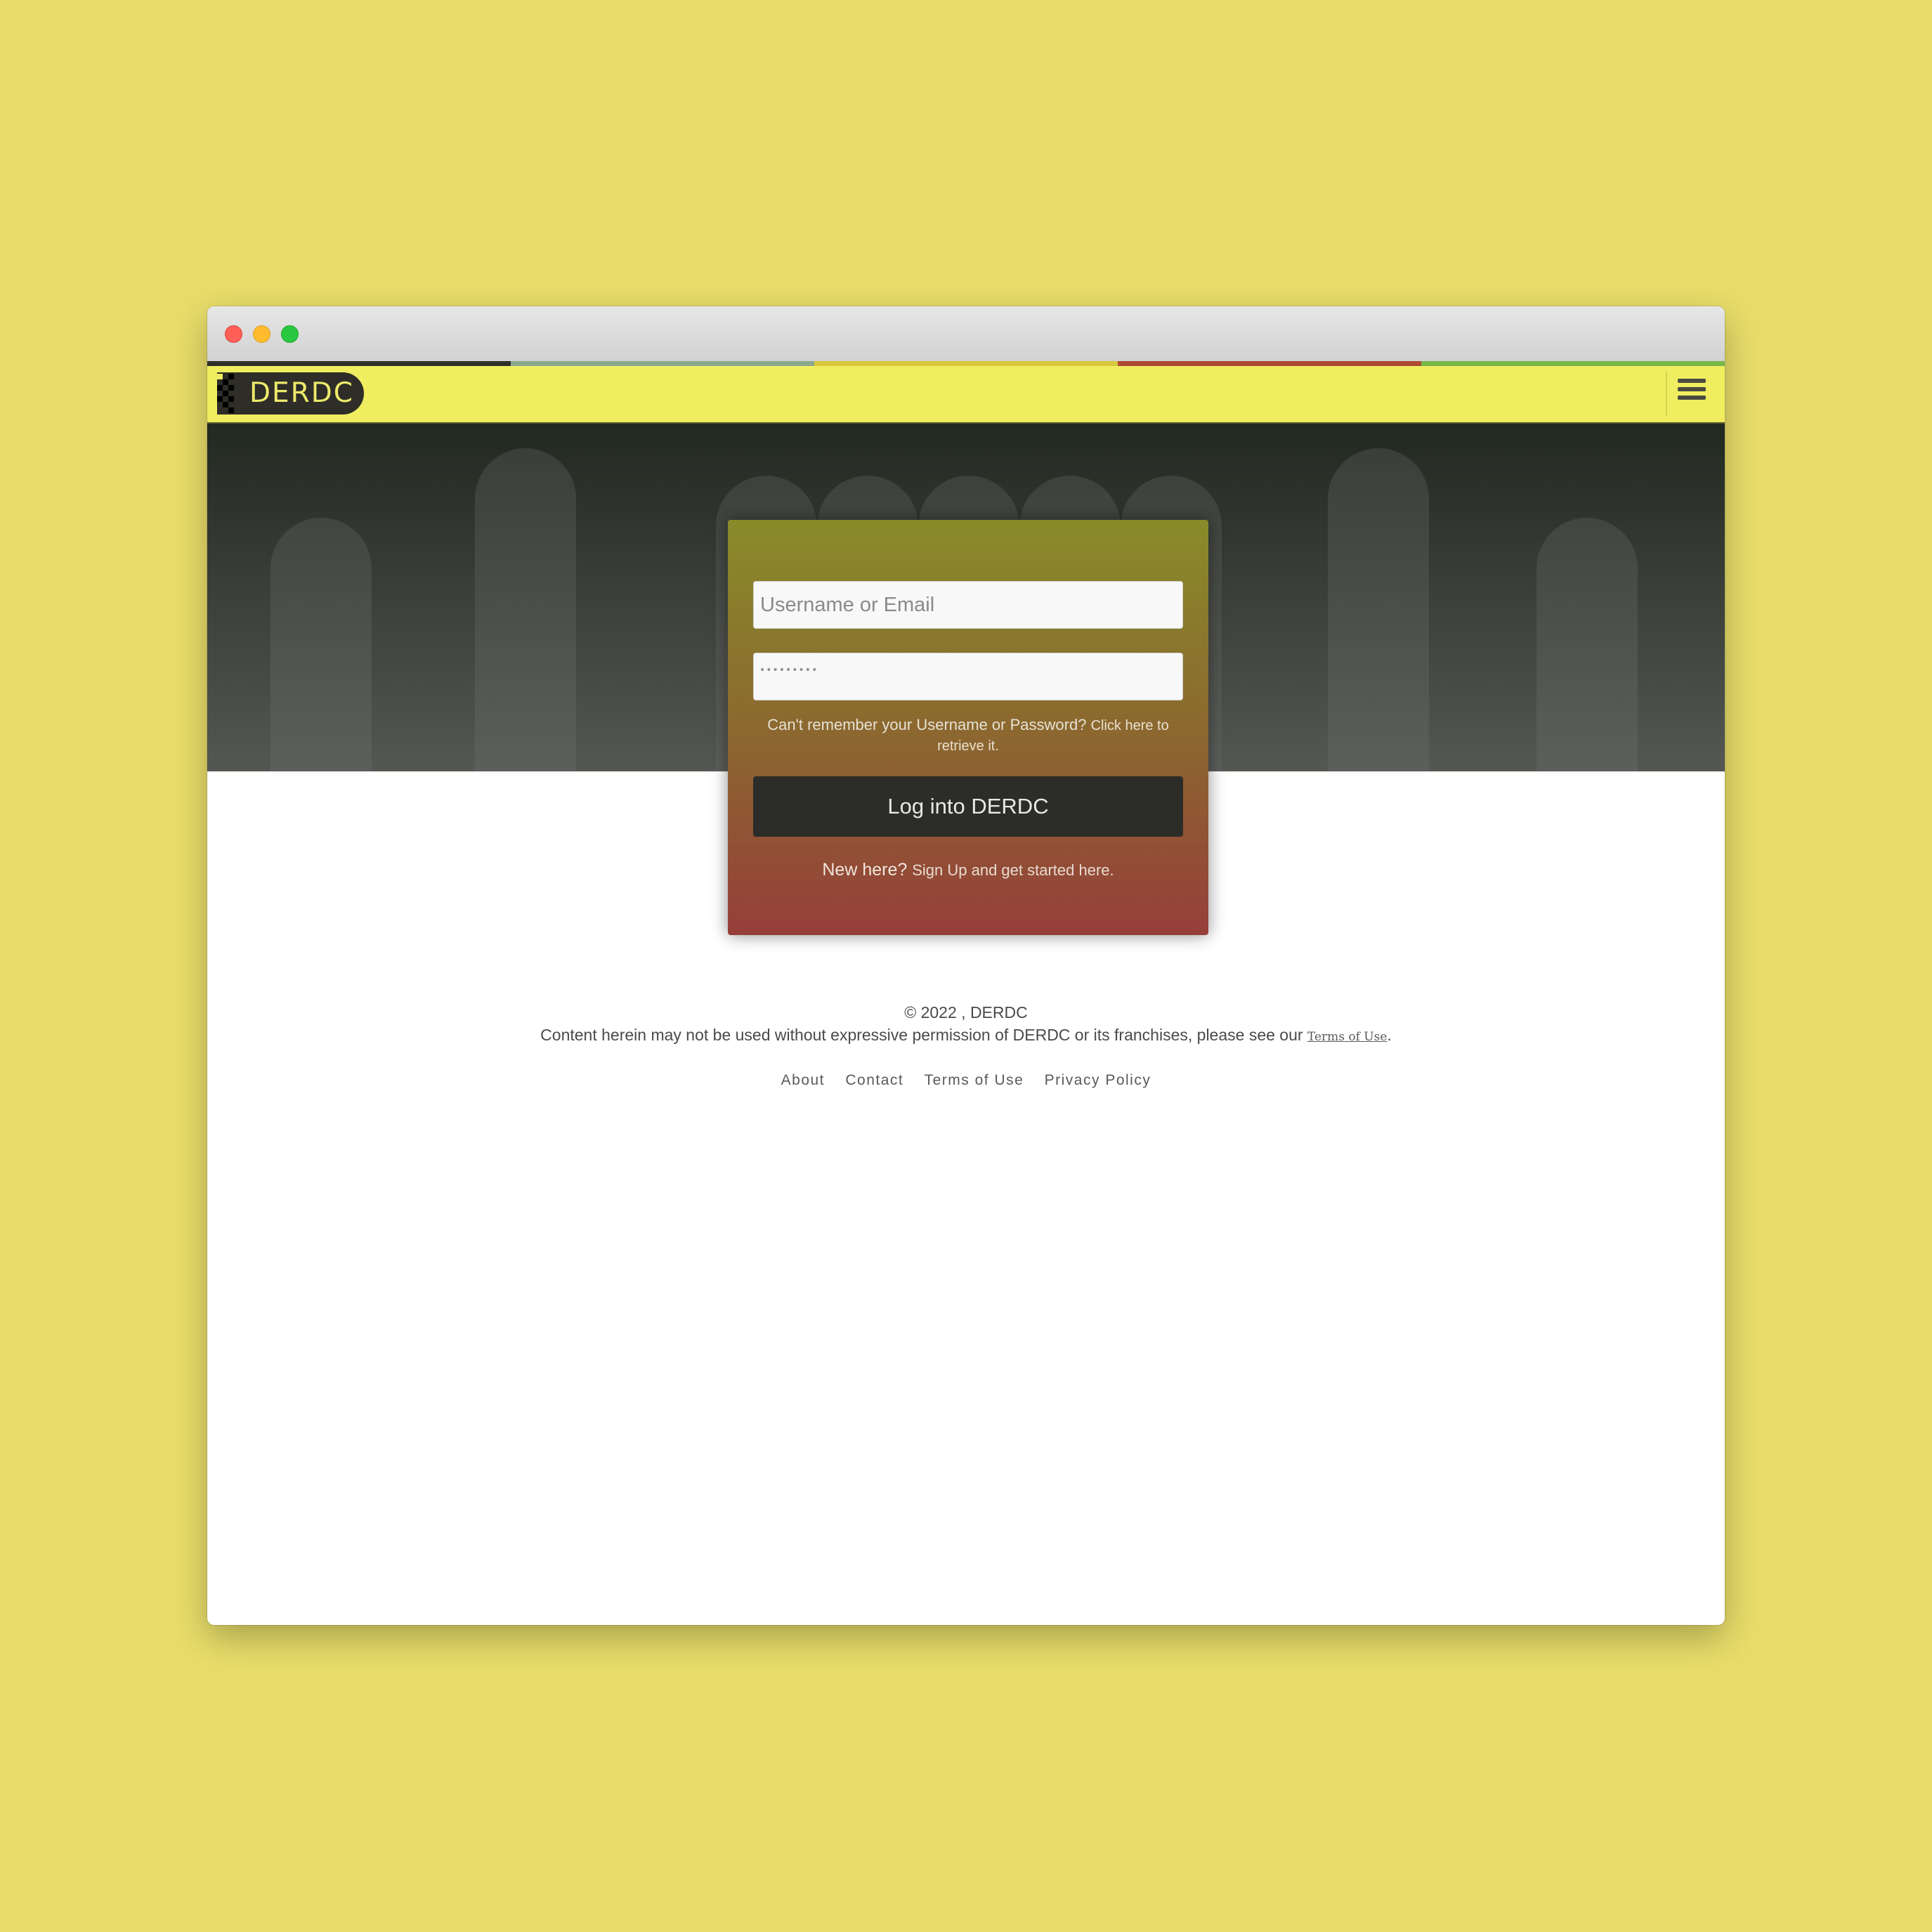 This screenshot has width=1932, height=1932. Describe the element at coordinates (234, 334) in the screenshot. I see `close-window-button` at that location.